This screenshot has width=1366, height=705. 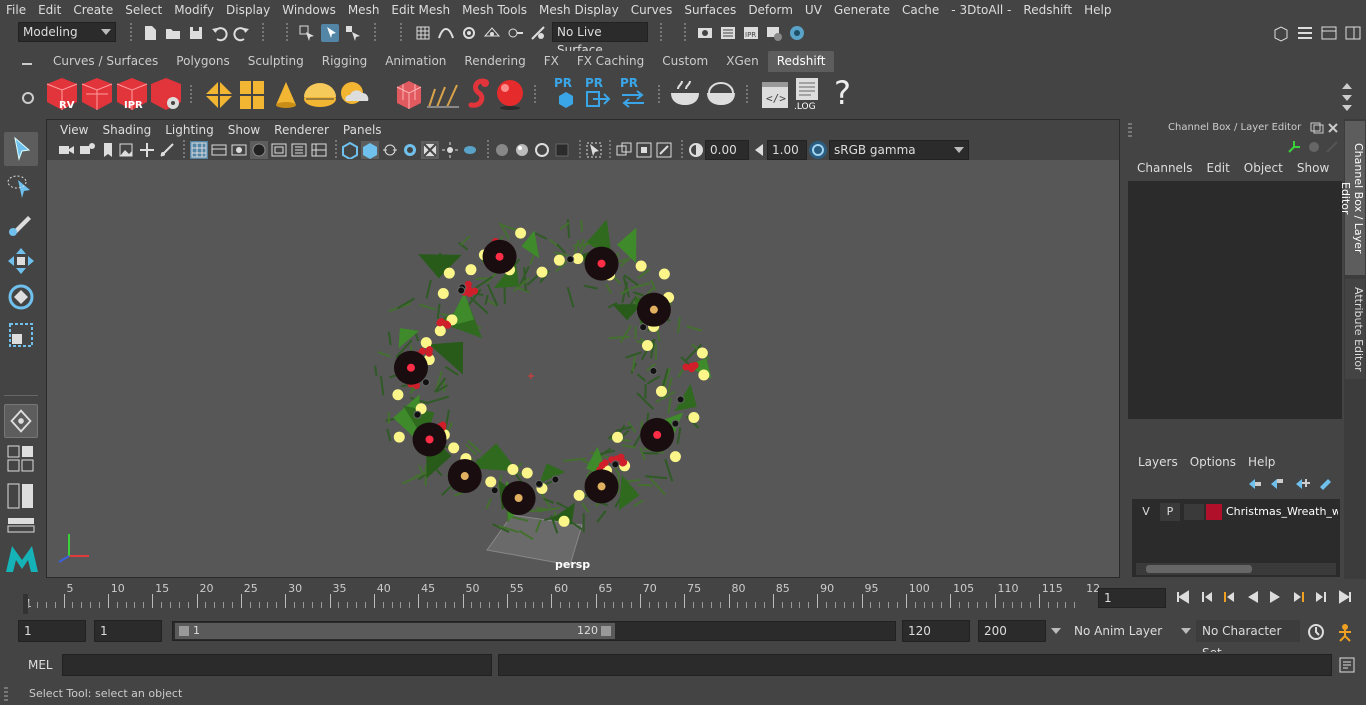 I want to click on lasso-tool-icon, so click(x=21, y=187).